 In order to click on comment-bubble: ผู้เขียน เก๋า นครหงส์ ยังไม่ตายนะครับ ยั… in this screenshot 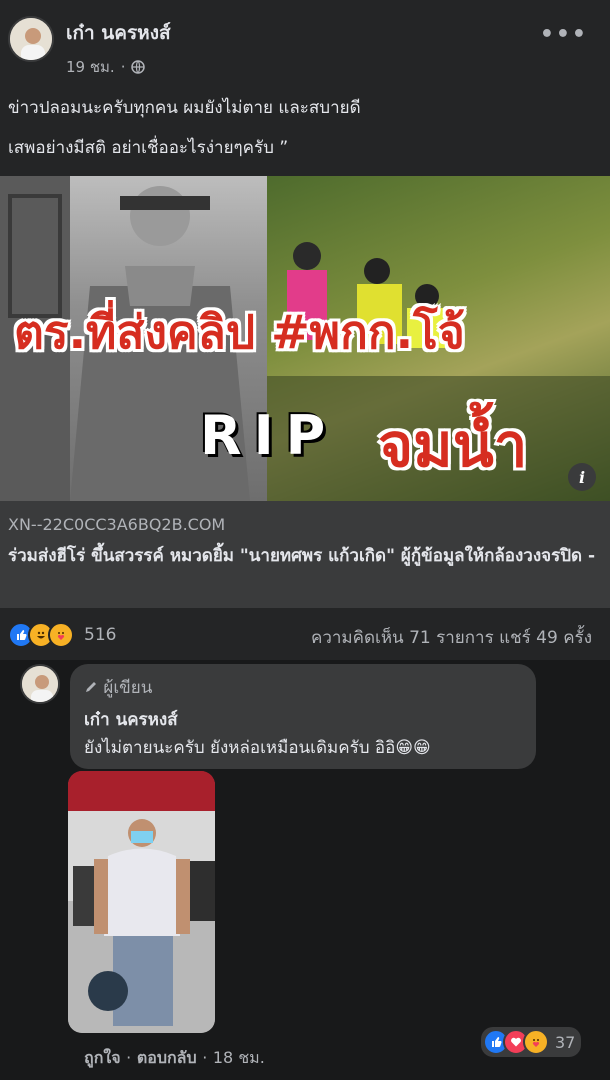, I will do `click(303, 716)`.